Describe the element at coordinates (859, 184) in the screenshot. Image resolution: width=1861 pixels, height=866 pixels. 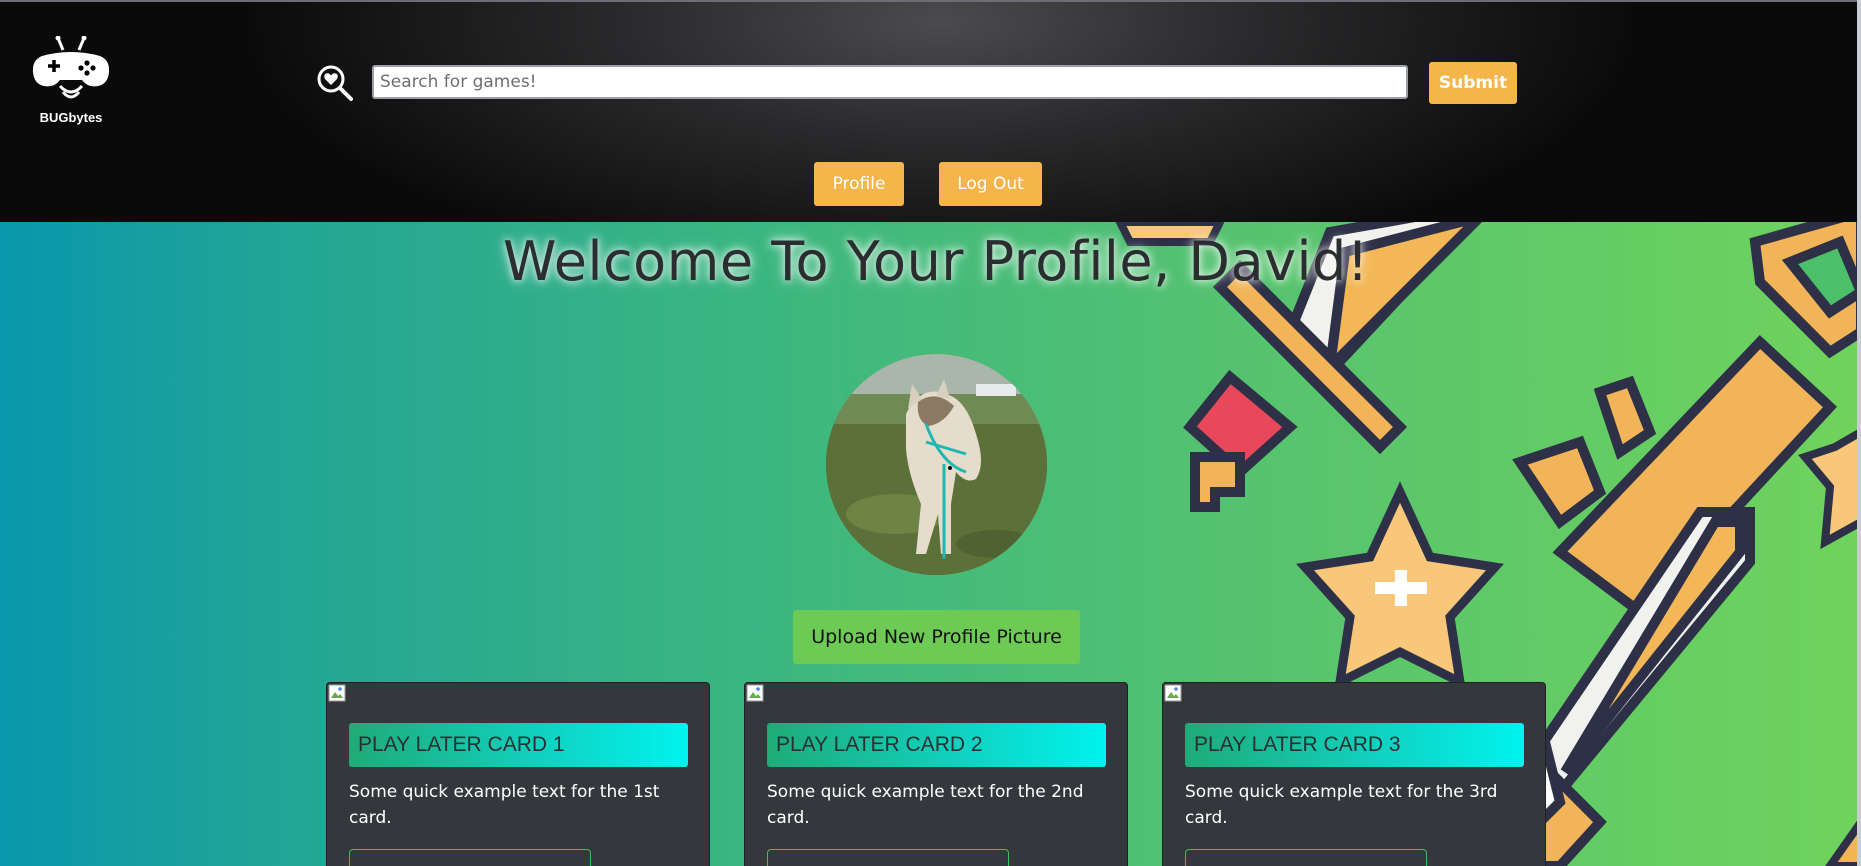
I see `profile-button: Profile` at that location.